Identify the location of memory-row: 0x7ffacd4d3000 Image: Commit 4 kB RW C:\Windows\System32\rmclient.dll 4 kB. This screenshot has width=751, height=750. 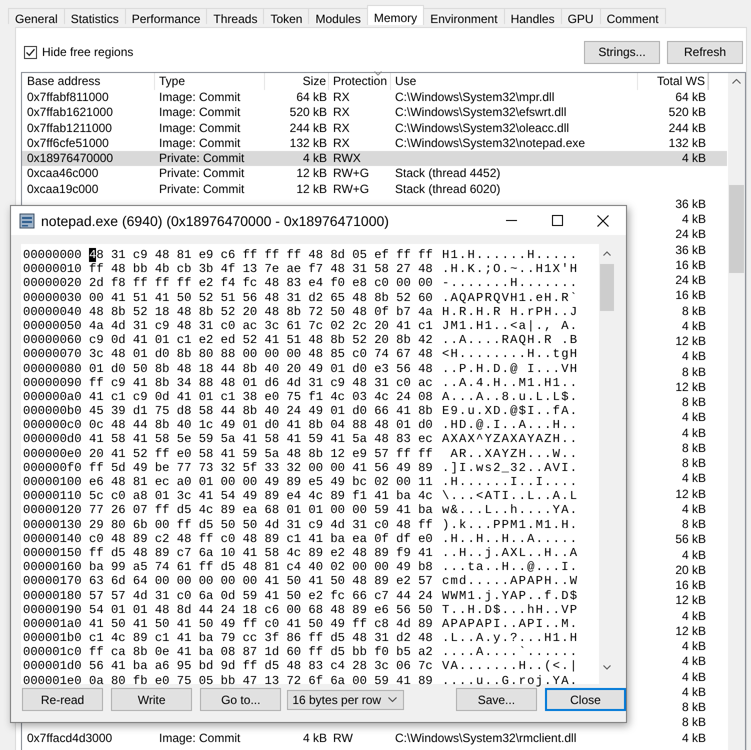
(374, 738).